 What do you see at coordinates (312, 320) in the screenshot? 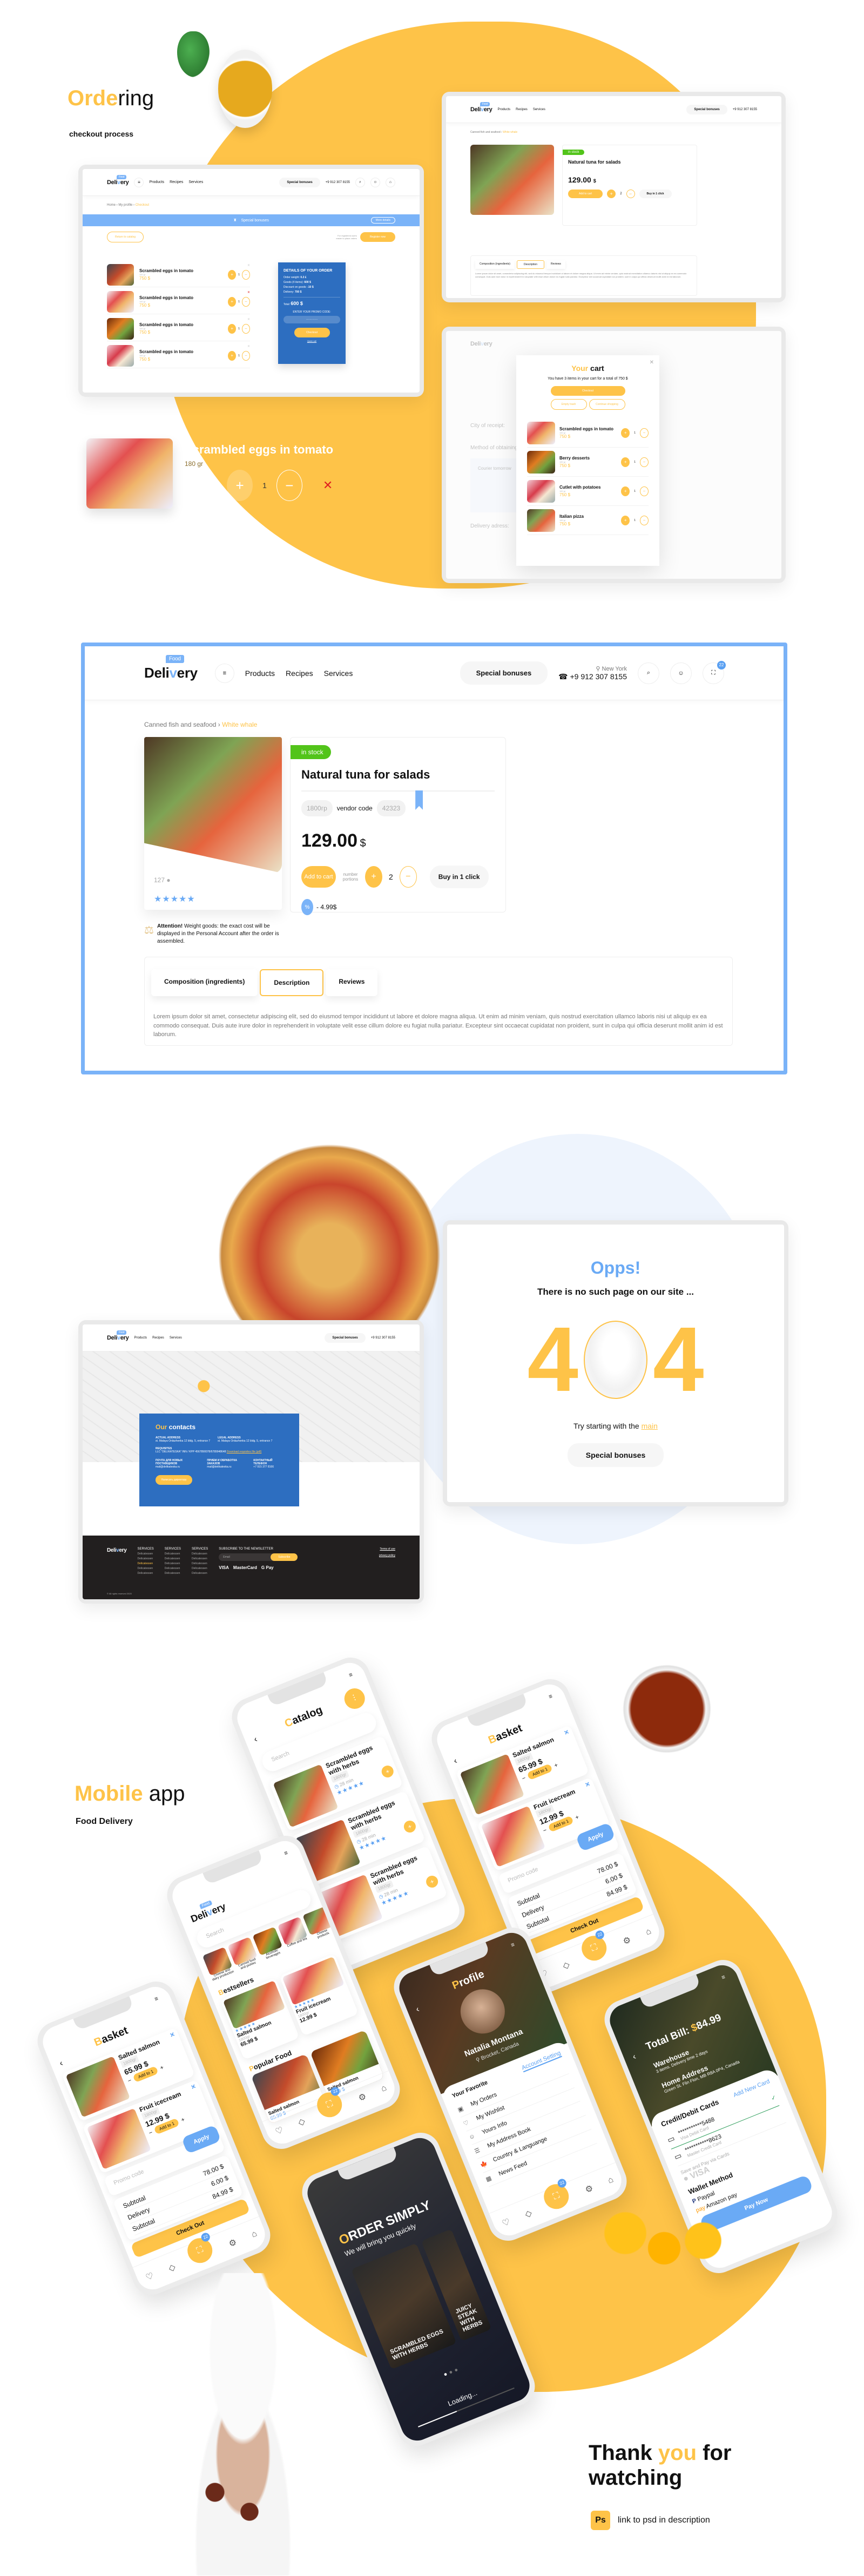
I see `promo-input: ·············` at bounding box center [312, 320].